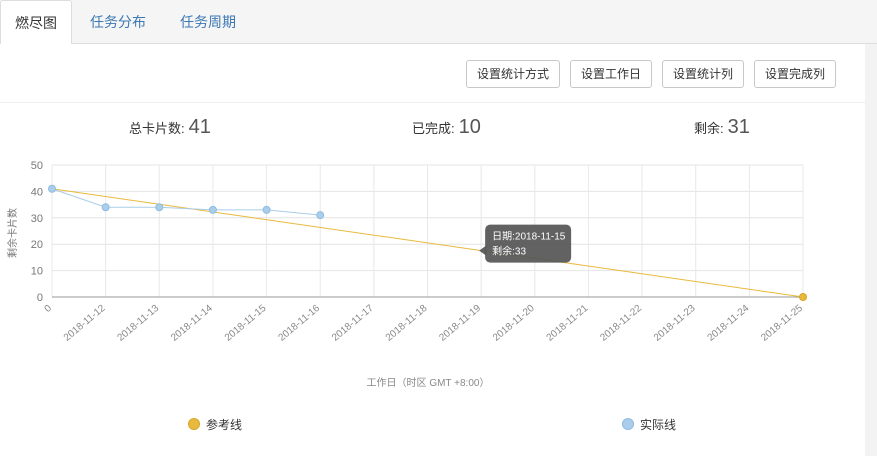  What do you see at coordinates (433, 128) in the screenshot?
I see `stat-done-label: 已完成:` at bounding box center [433, 128].